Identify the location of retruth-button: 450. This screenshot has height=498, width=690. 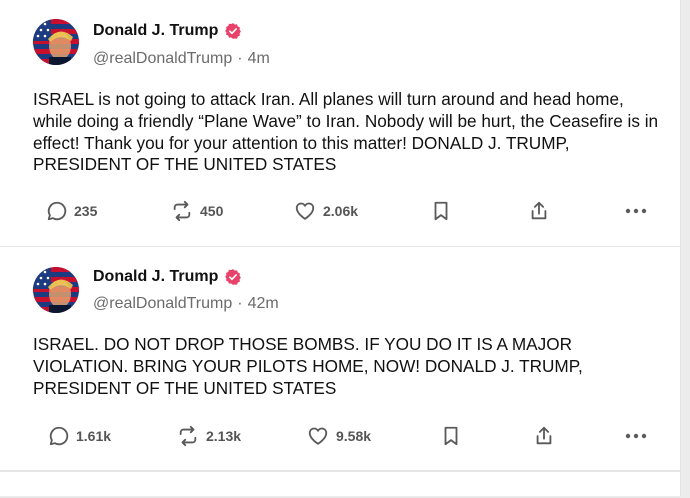
(196, 211).